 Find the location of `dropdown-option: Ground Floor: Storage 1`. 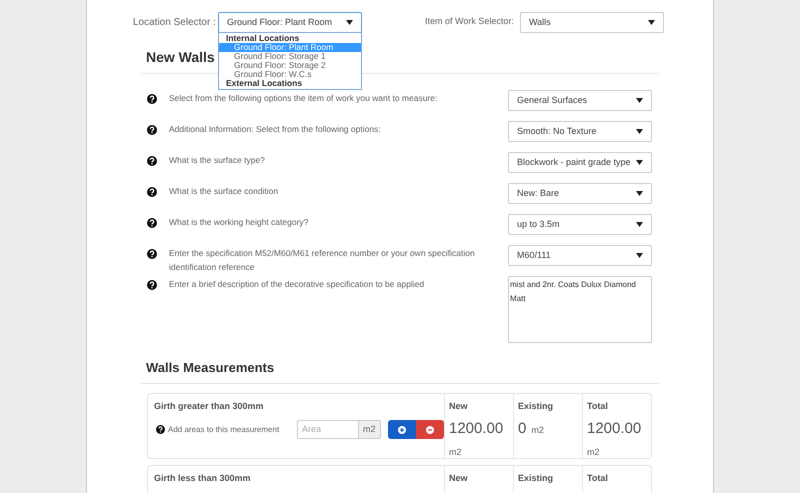

dropdown-option: Ground Floor: Storage 1 is located at coordinates (290, 56).